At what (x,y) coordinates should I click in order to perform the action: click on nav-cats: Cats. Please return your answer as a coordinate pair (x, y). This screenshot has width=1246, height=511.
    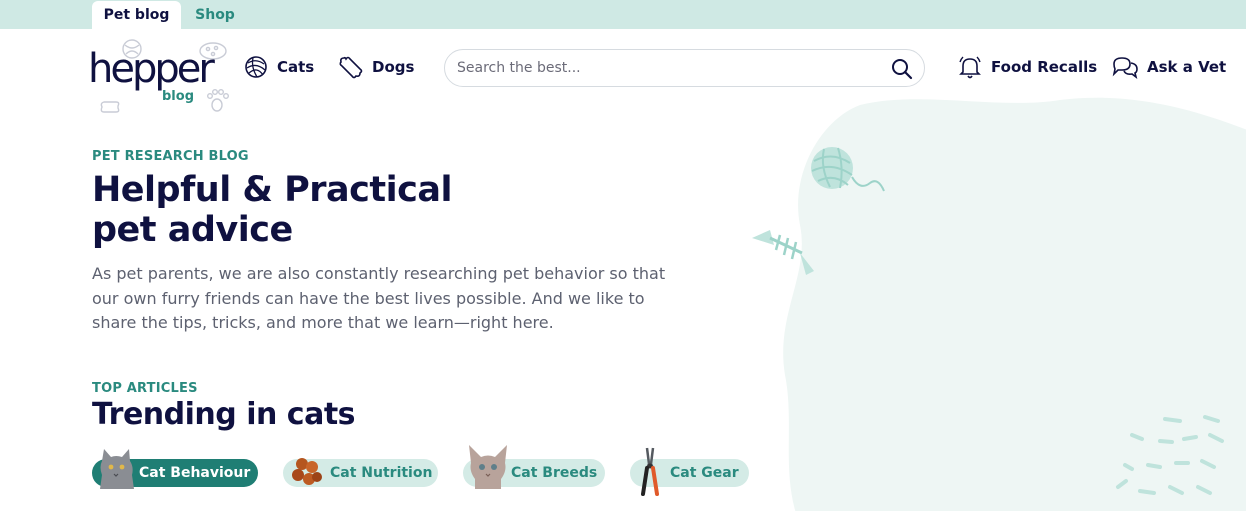
    Looking at the image, I should click on (278, 67).